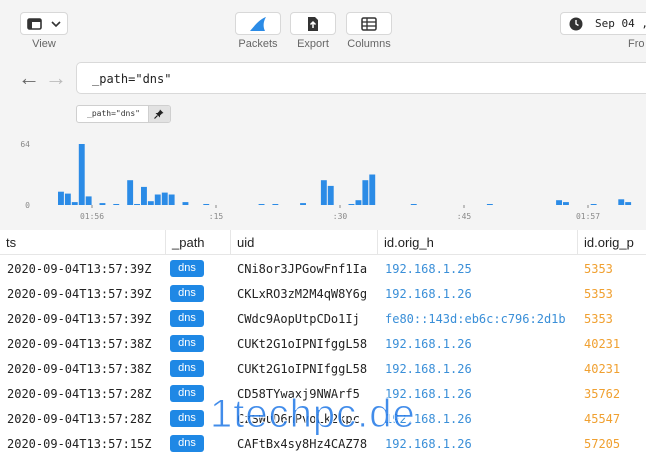  I want to click on filter-pill: _path="dns", so click(123, 114).